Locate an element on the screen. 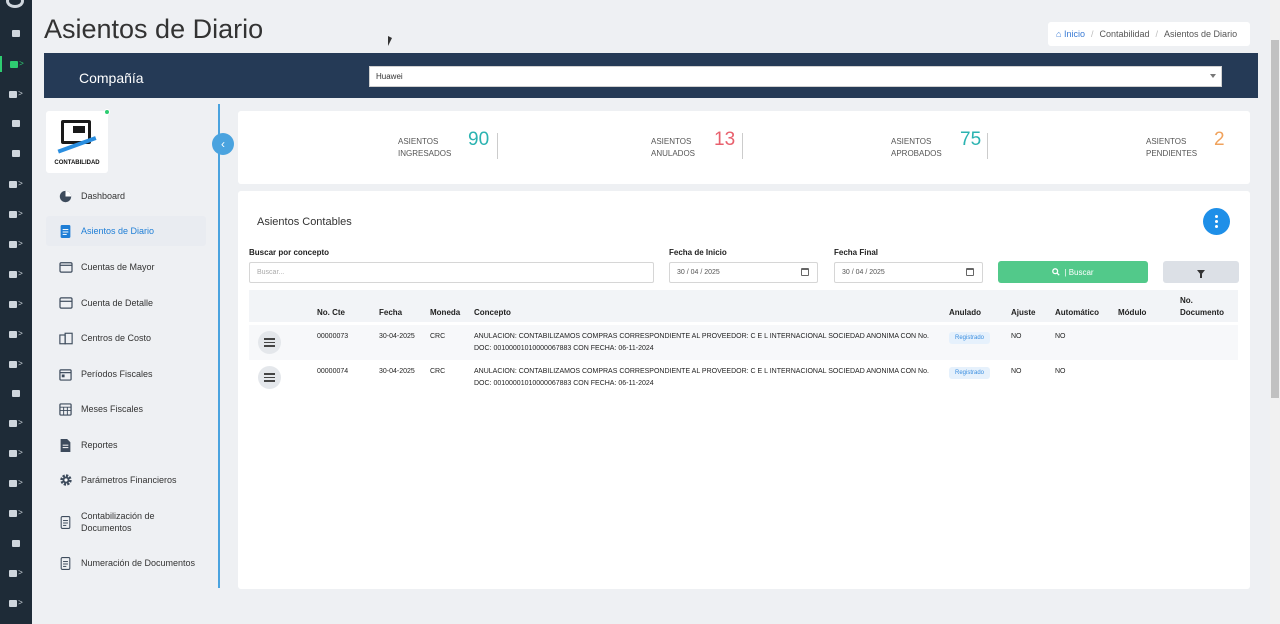 The height and width of the screenshot is (624, 1280). start-date-input: 30 / 04 / 2025 is located at coordinates (743, 272).